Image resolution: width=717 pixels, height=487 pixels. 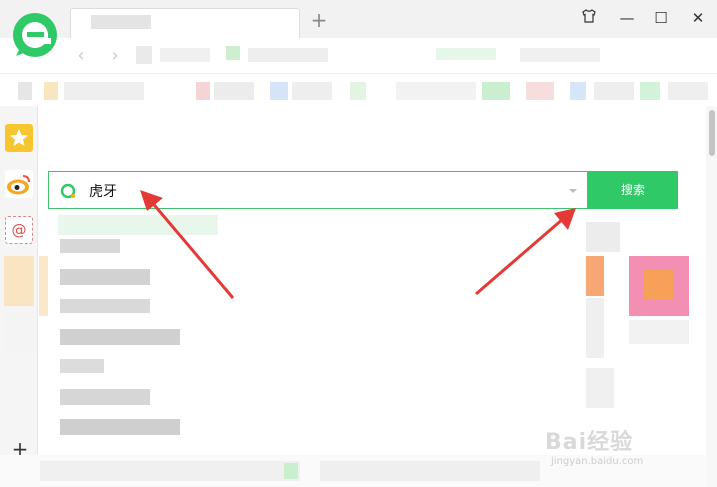 What do you see at coordinates (185, 23) in the screenshot?
I see `browser-tab` at bounding box center [185, 23].